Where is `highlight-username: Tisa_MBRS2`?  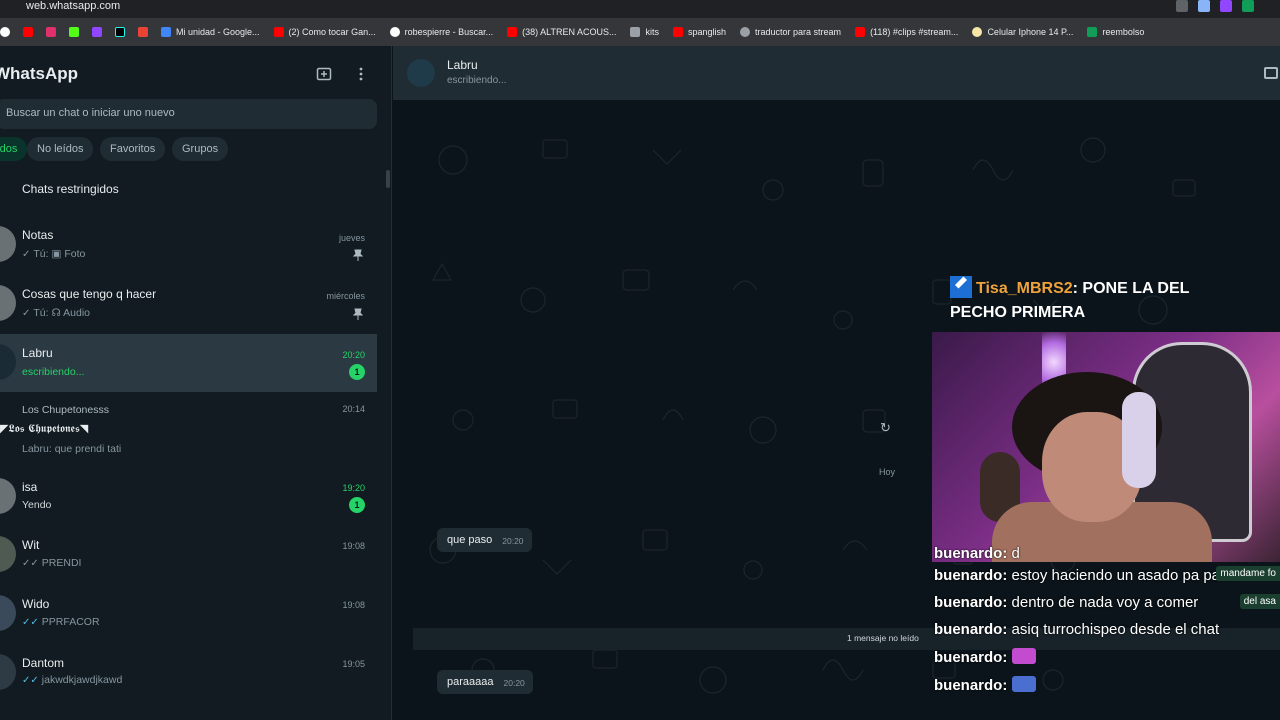
highlight-username: Tisa_MBRS2 is located at coordinates (1024, 288).